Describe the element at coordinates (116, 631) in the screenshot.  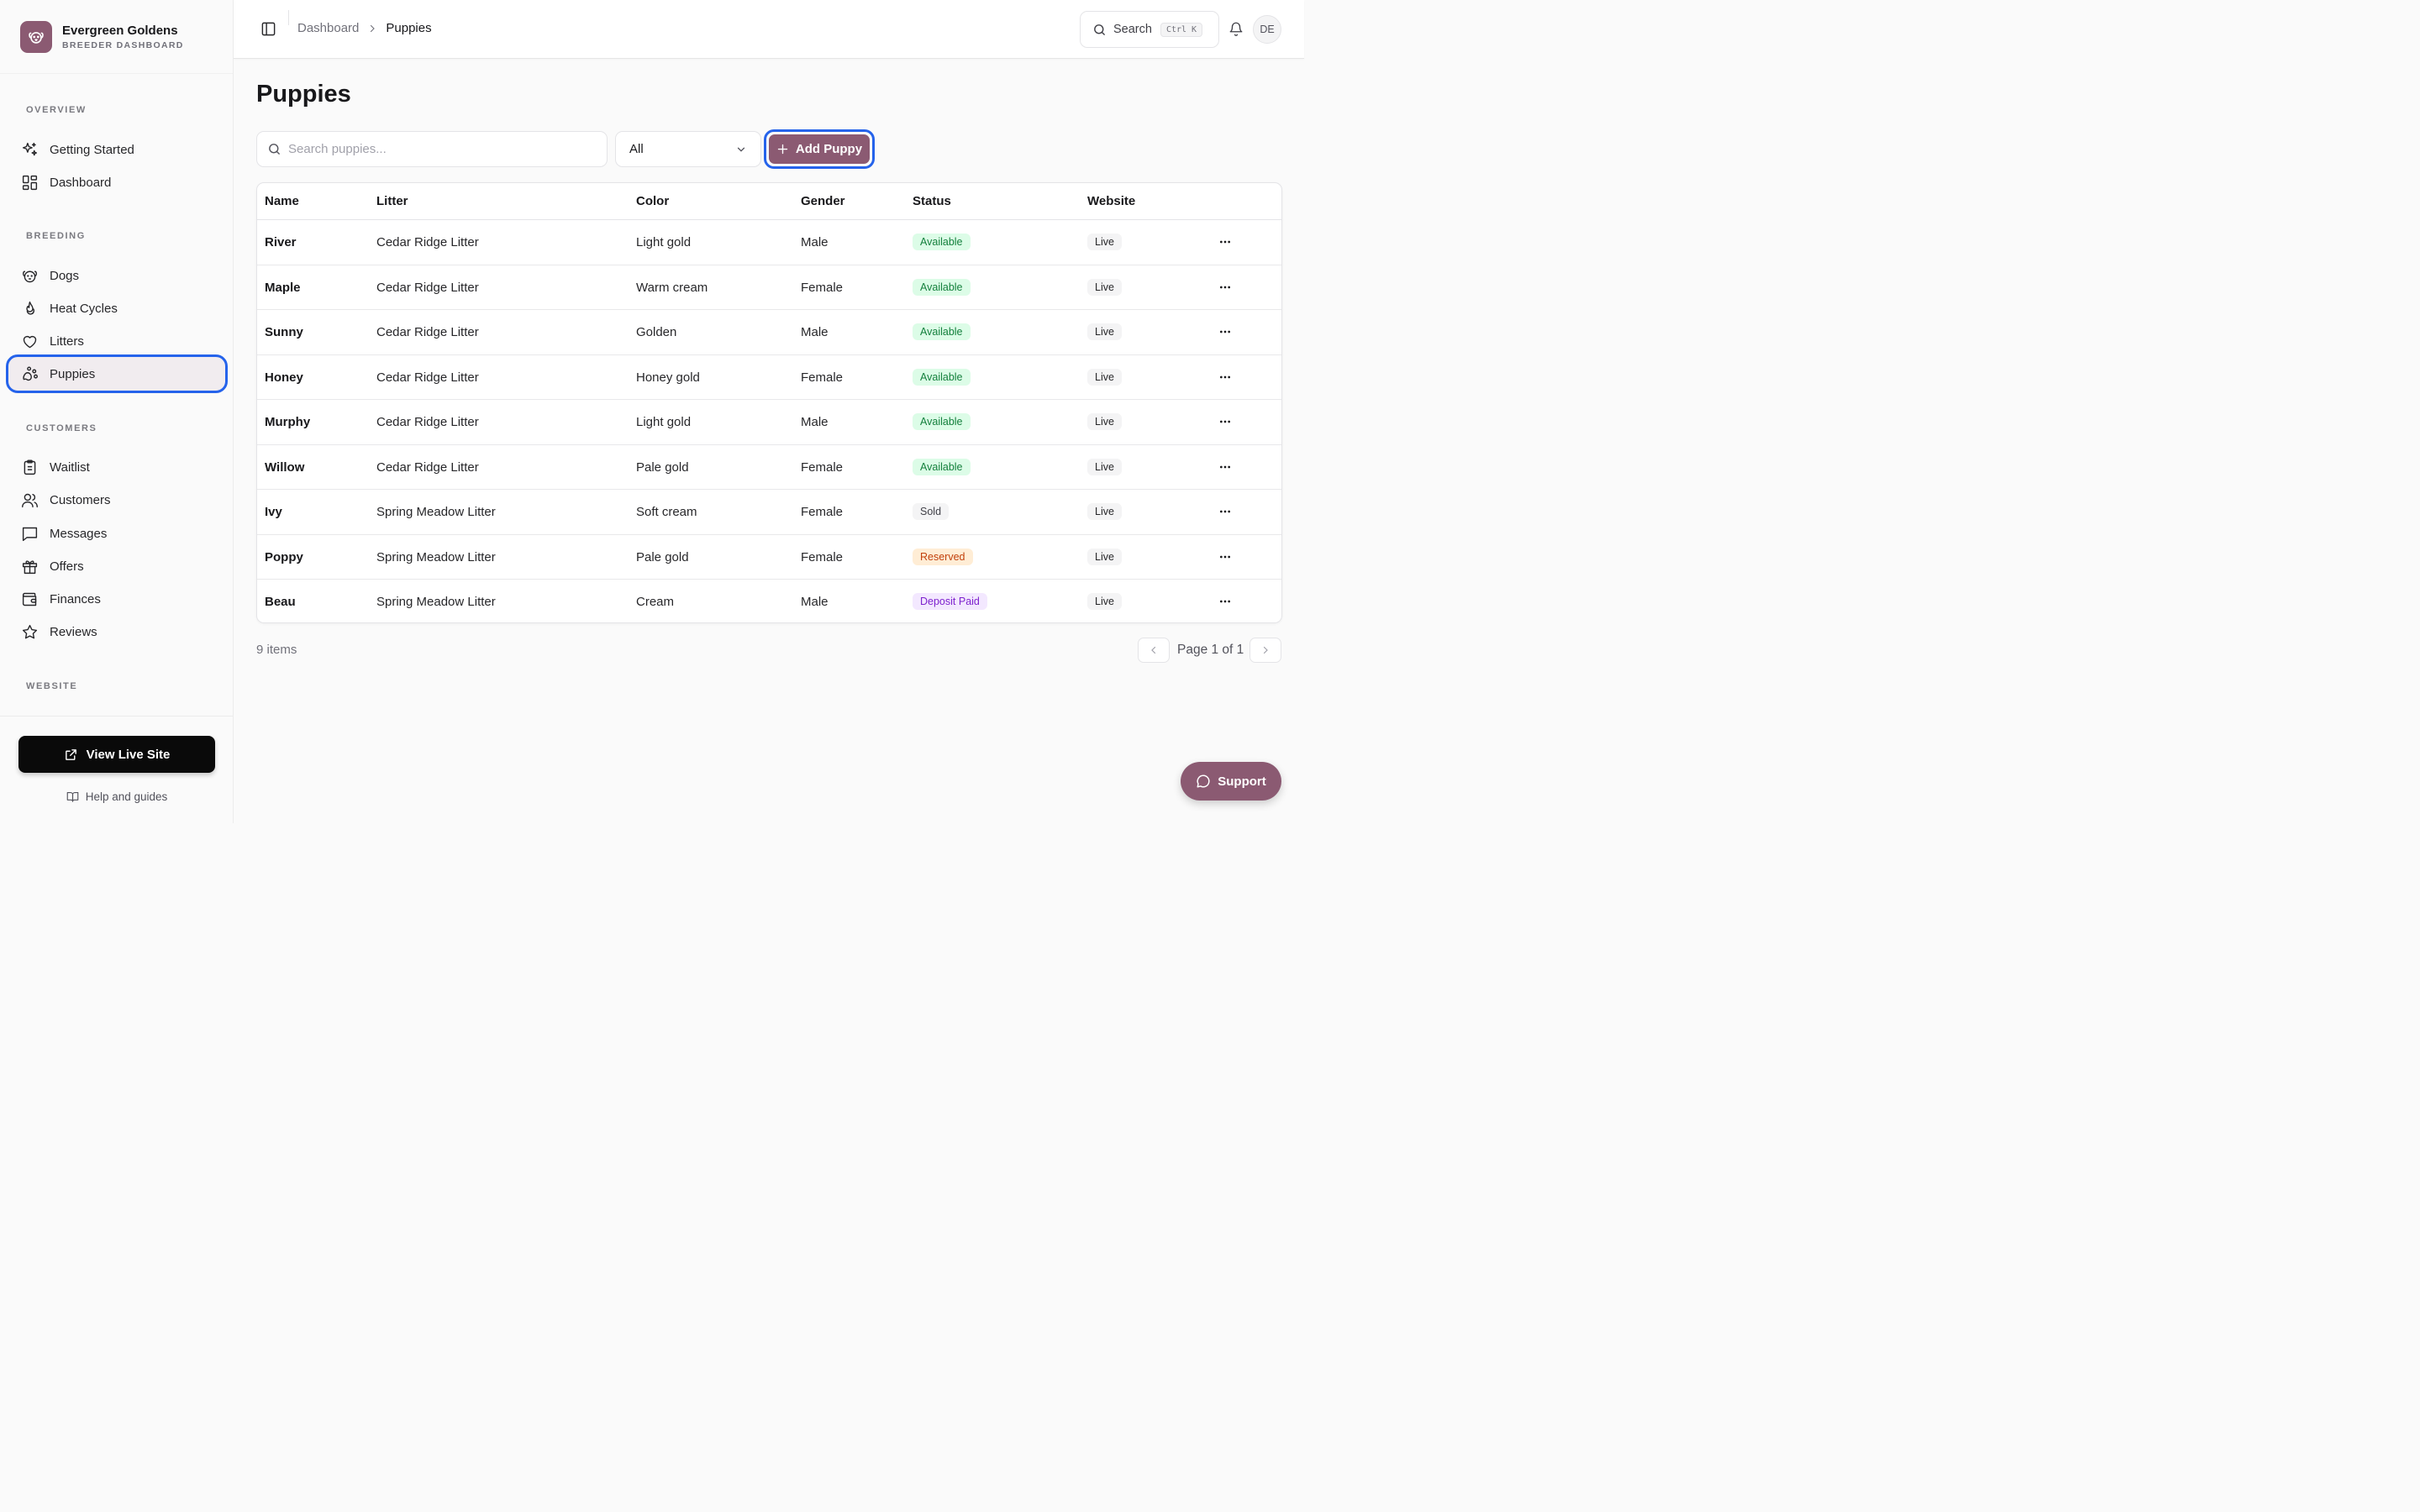
I see `sidebar-item-reviews: Reviews` at that location.